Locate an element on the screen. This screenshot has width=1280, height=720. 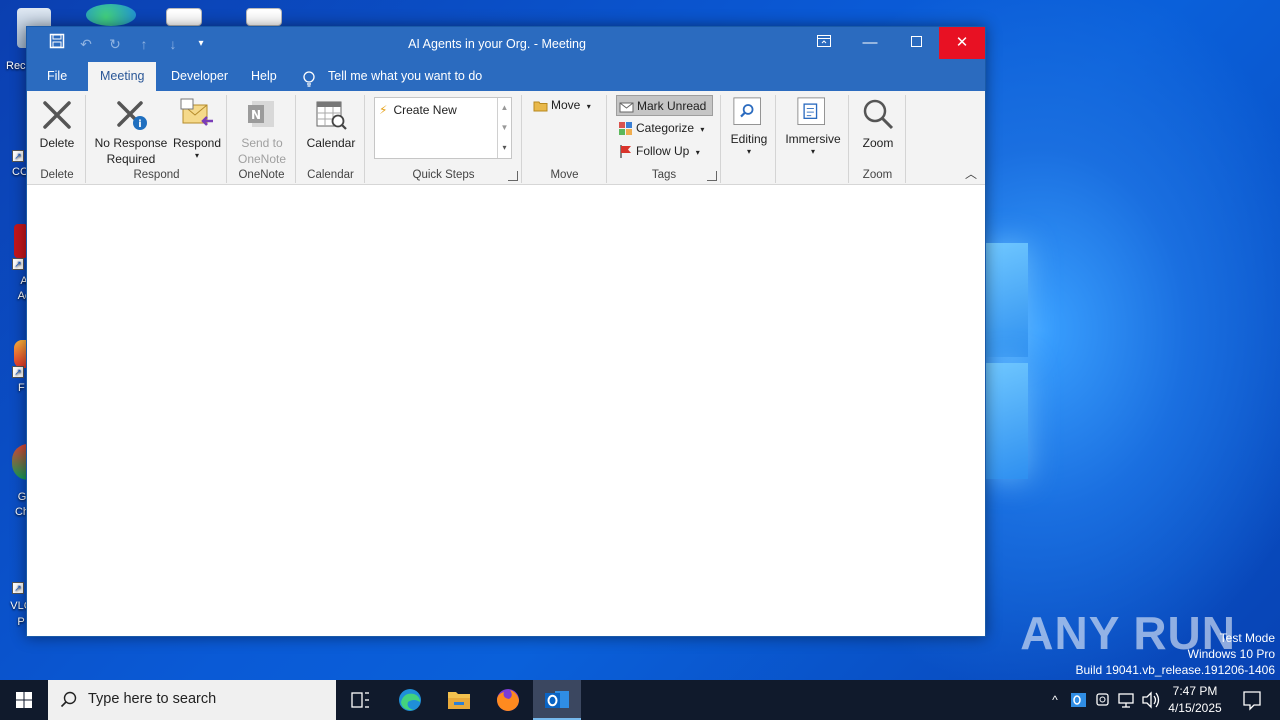
next-item-icon: ↓ is located at coordinates (173, 44).